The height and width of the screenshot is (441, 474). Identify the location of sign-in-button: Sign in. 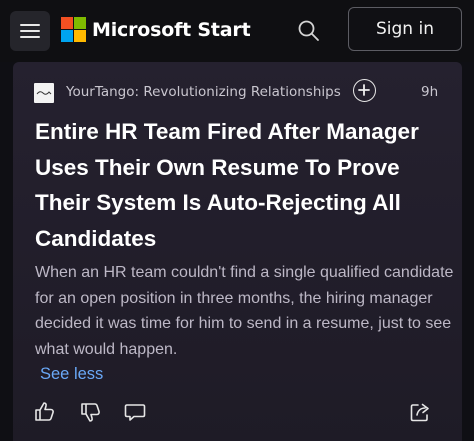
(405, 29).